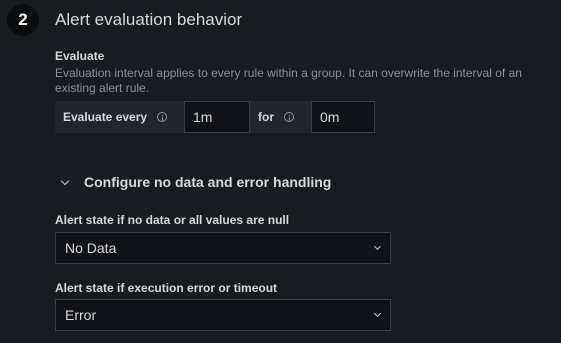 The image size is (561, 343). What do you see at coordinates (91, 248) in the screenshot?
I see `no-data-state-value: No Data` at bounding box center [91, 248].